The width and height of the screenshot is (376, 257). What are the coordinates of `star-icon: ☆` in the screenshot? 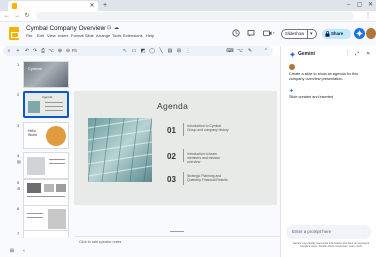 It's located at (102, 28).